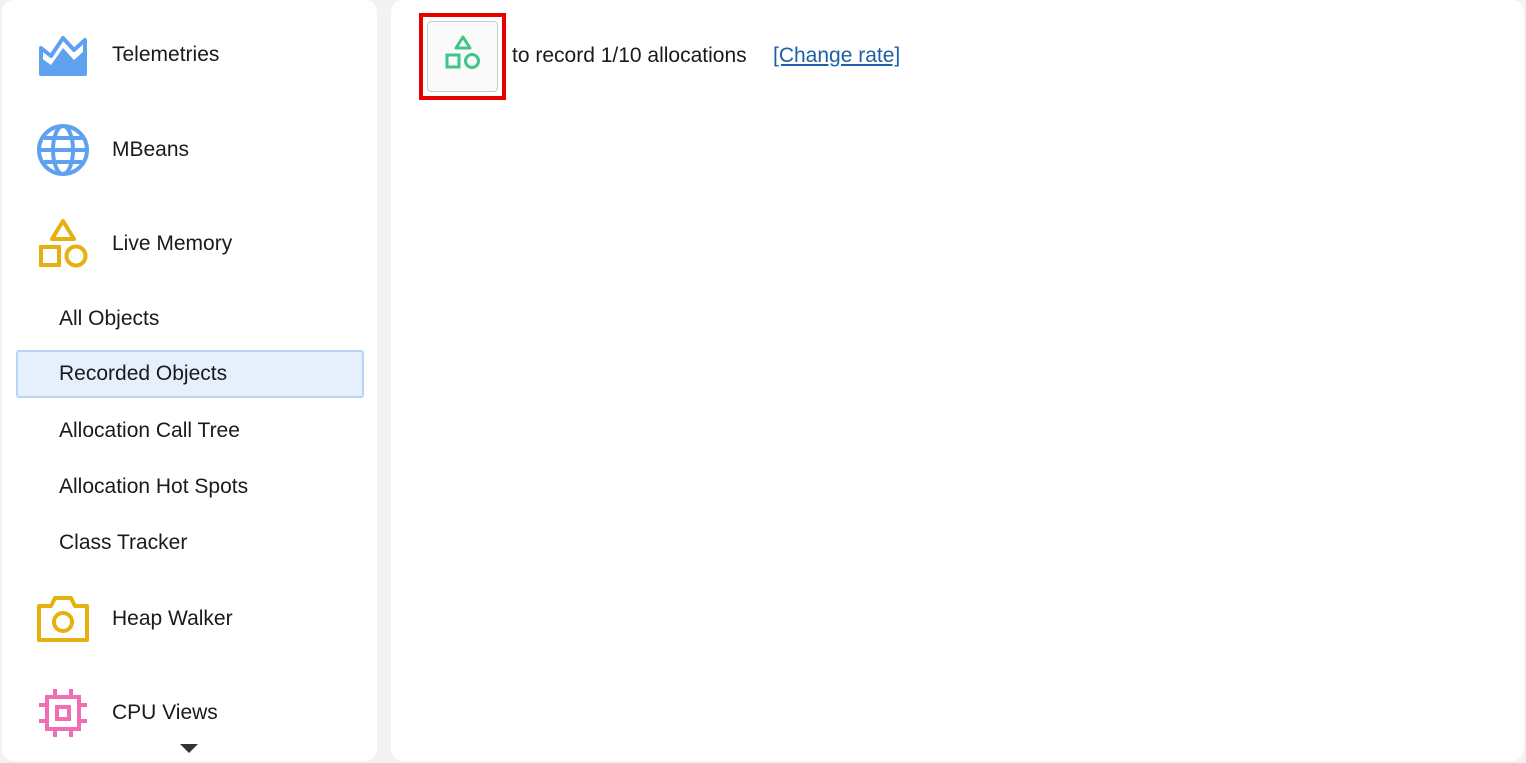 This screenshot has width=1526, height=763. What do you see at coordinates (836, 56) in the screenshot?
I see `change-rate-link: [Change rate]` at bounding box center [836, 56].